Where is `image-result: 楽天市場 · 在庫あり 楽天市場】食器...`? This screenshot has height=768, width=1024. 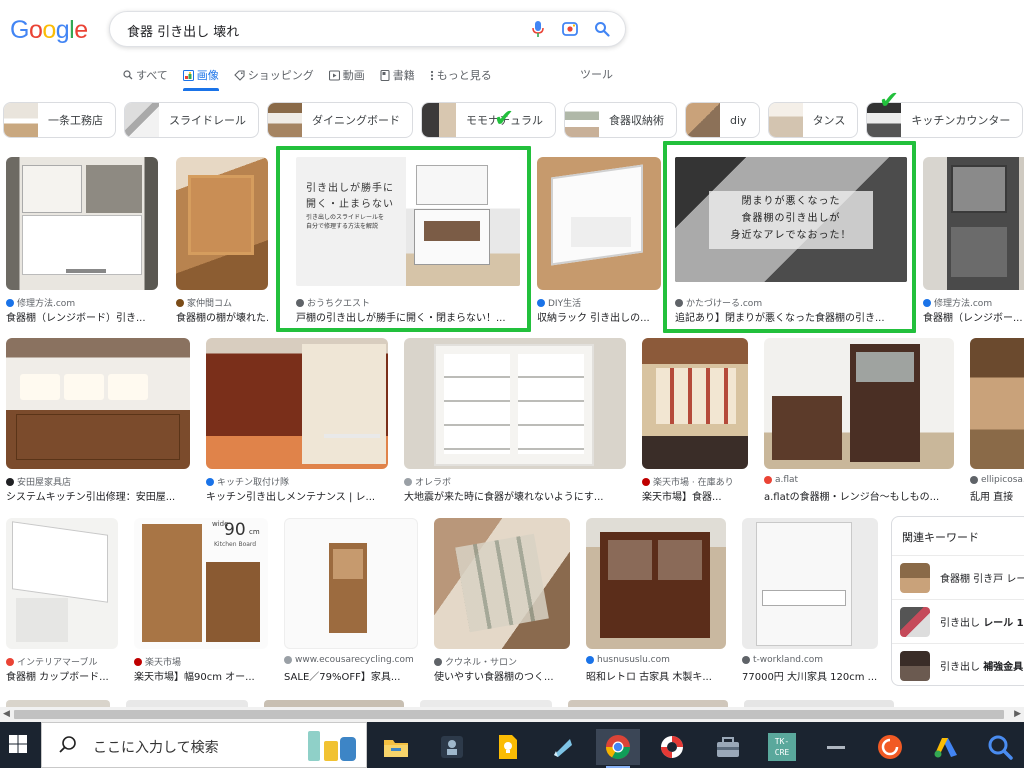 image-result: 楽天市場 · 在庫あり 楽天市場】食器... is located at coordinates (695, 421).